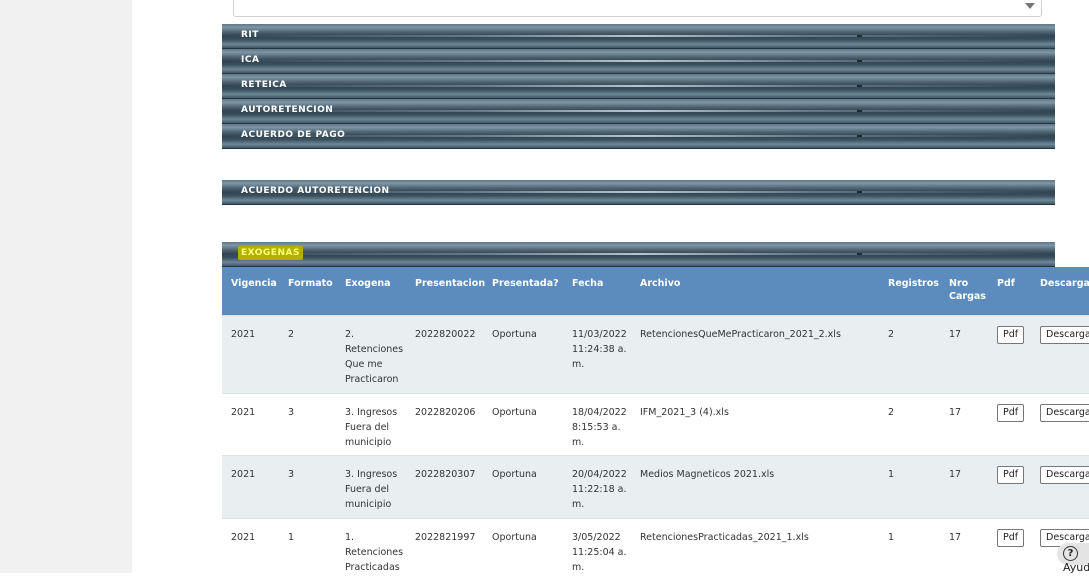  What do you see at coordinates (909, 291) in the screenshot?
I see `col-header-registros: Registros` at bounding box center [909, 291].